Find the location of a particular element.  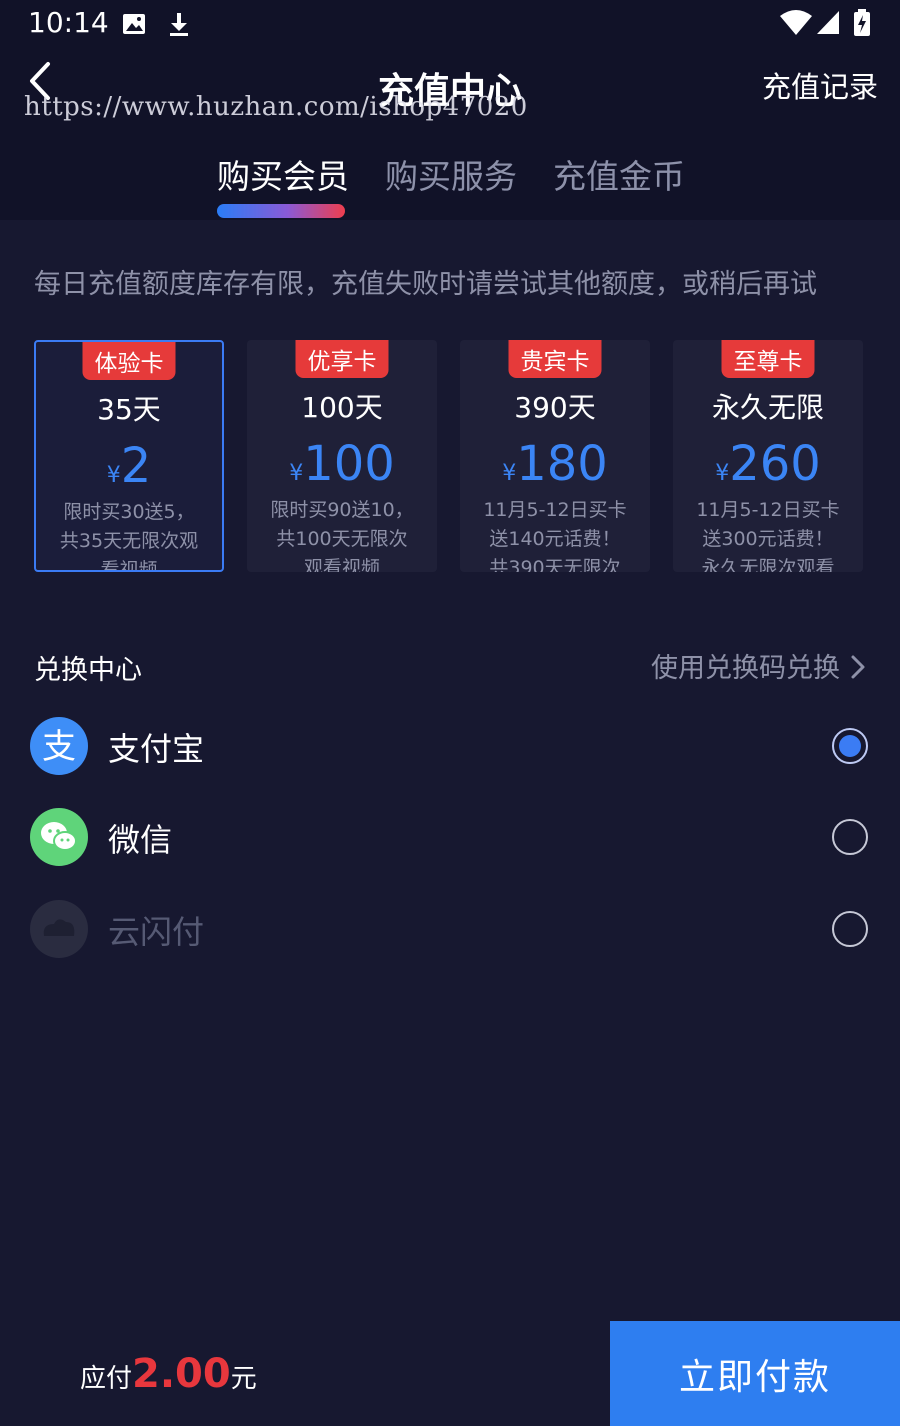

price-value: 260 is located at coordinates (775, 464).